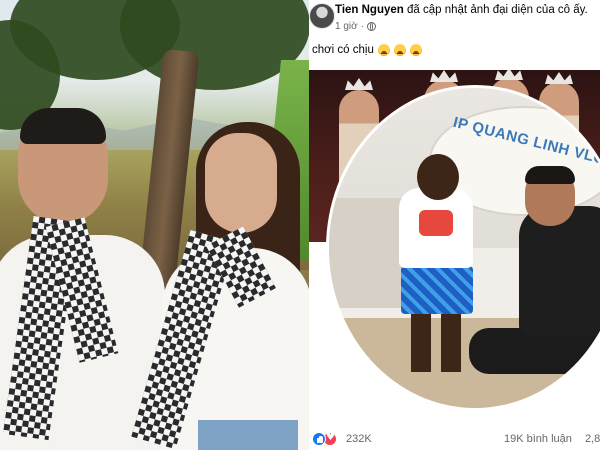 The image size is (600, 450). What do you see at coordinates (497, 10) in the screenshot?
I see `post-action: đã cập nhật ảnh đại diện của cô ấy.` at bounding box center [497, 10].